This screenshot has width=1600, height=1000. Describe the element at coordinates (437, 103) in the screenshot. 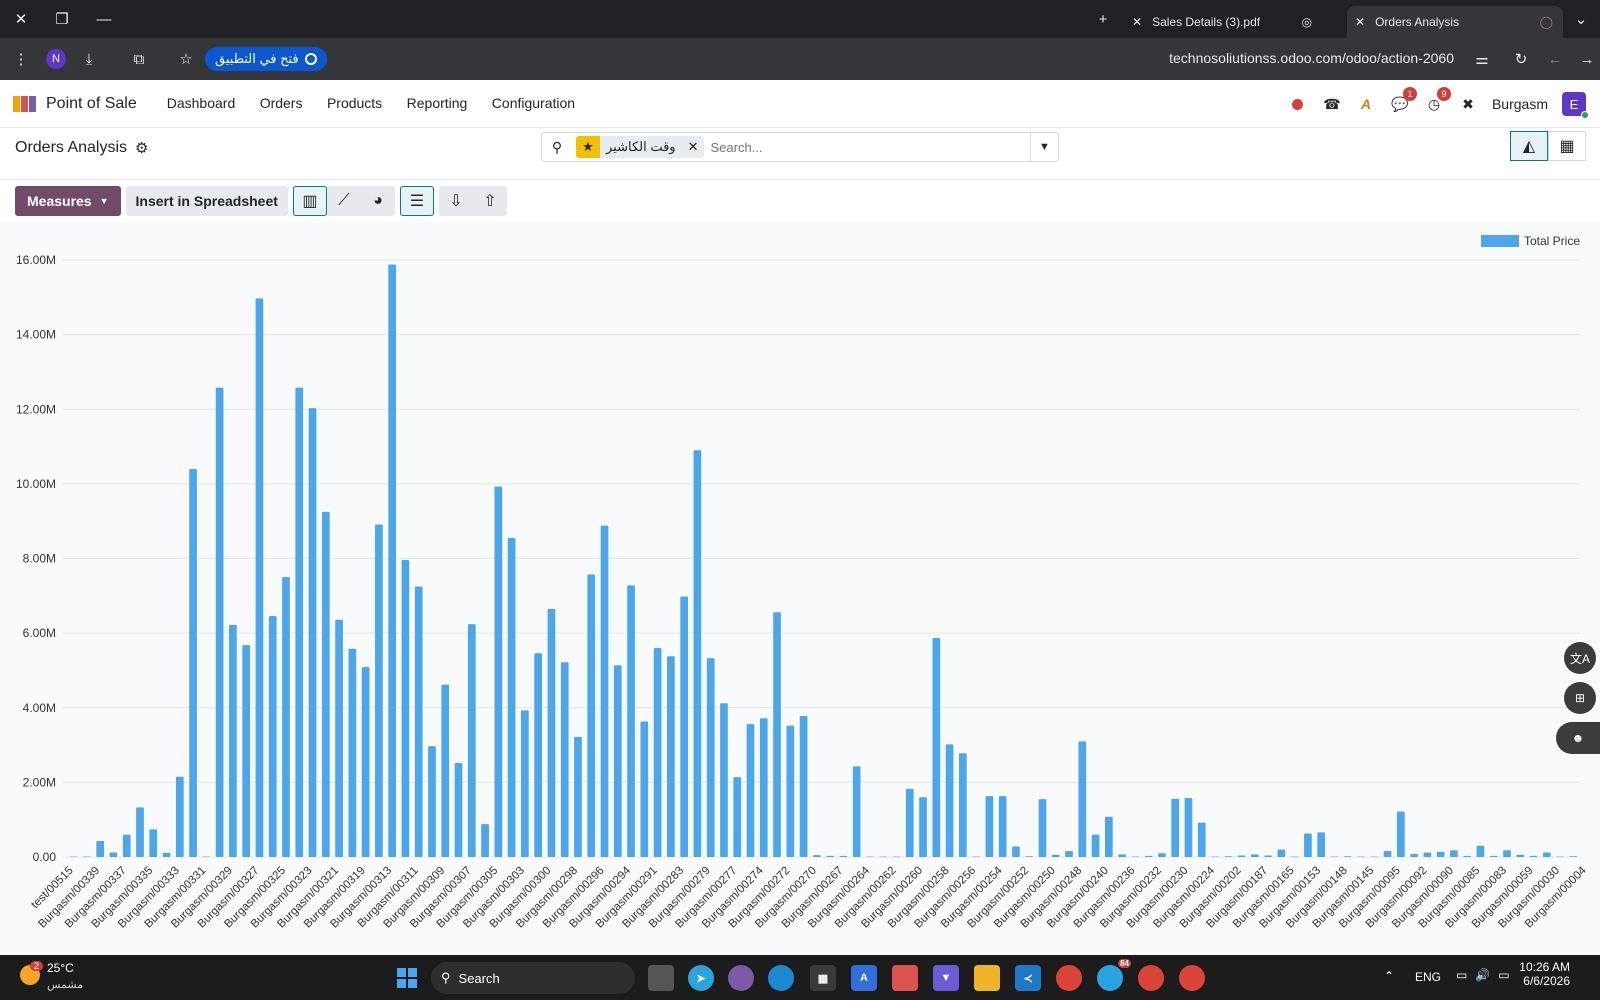

I see `menu-reporting: Reporting` at that location.